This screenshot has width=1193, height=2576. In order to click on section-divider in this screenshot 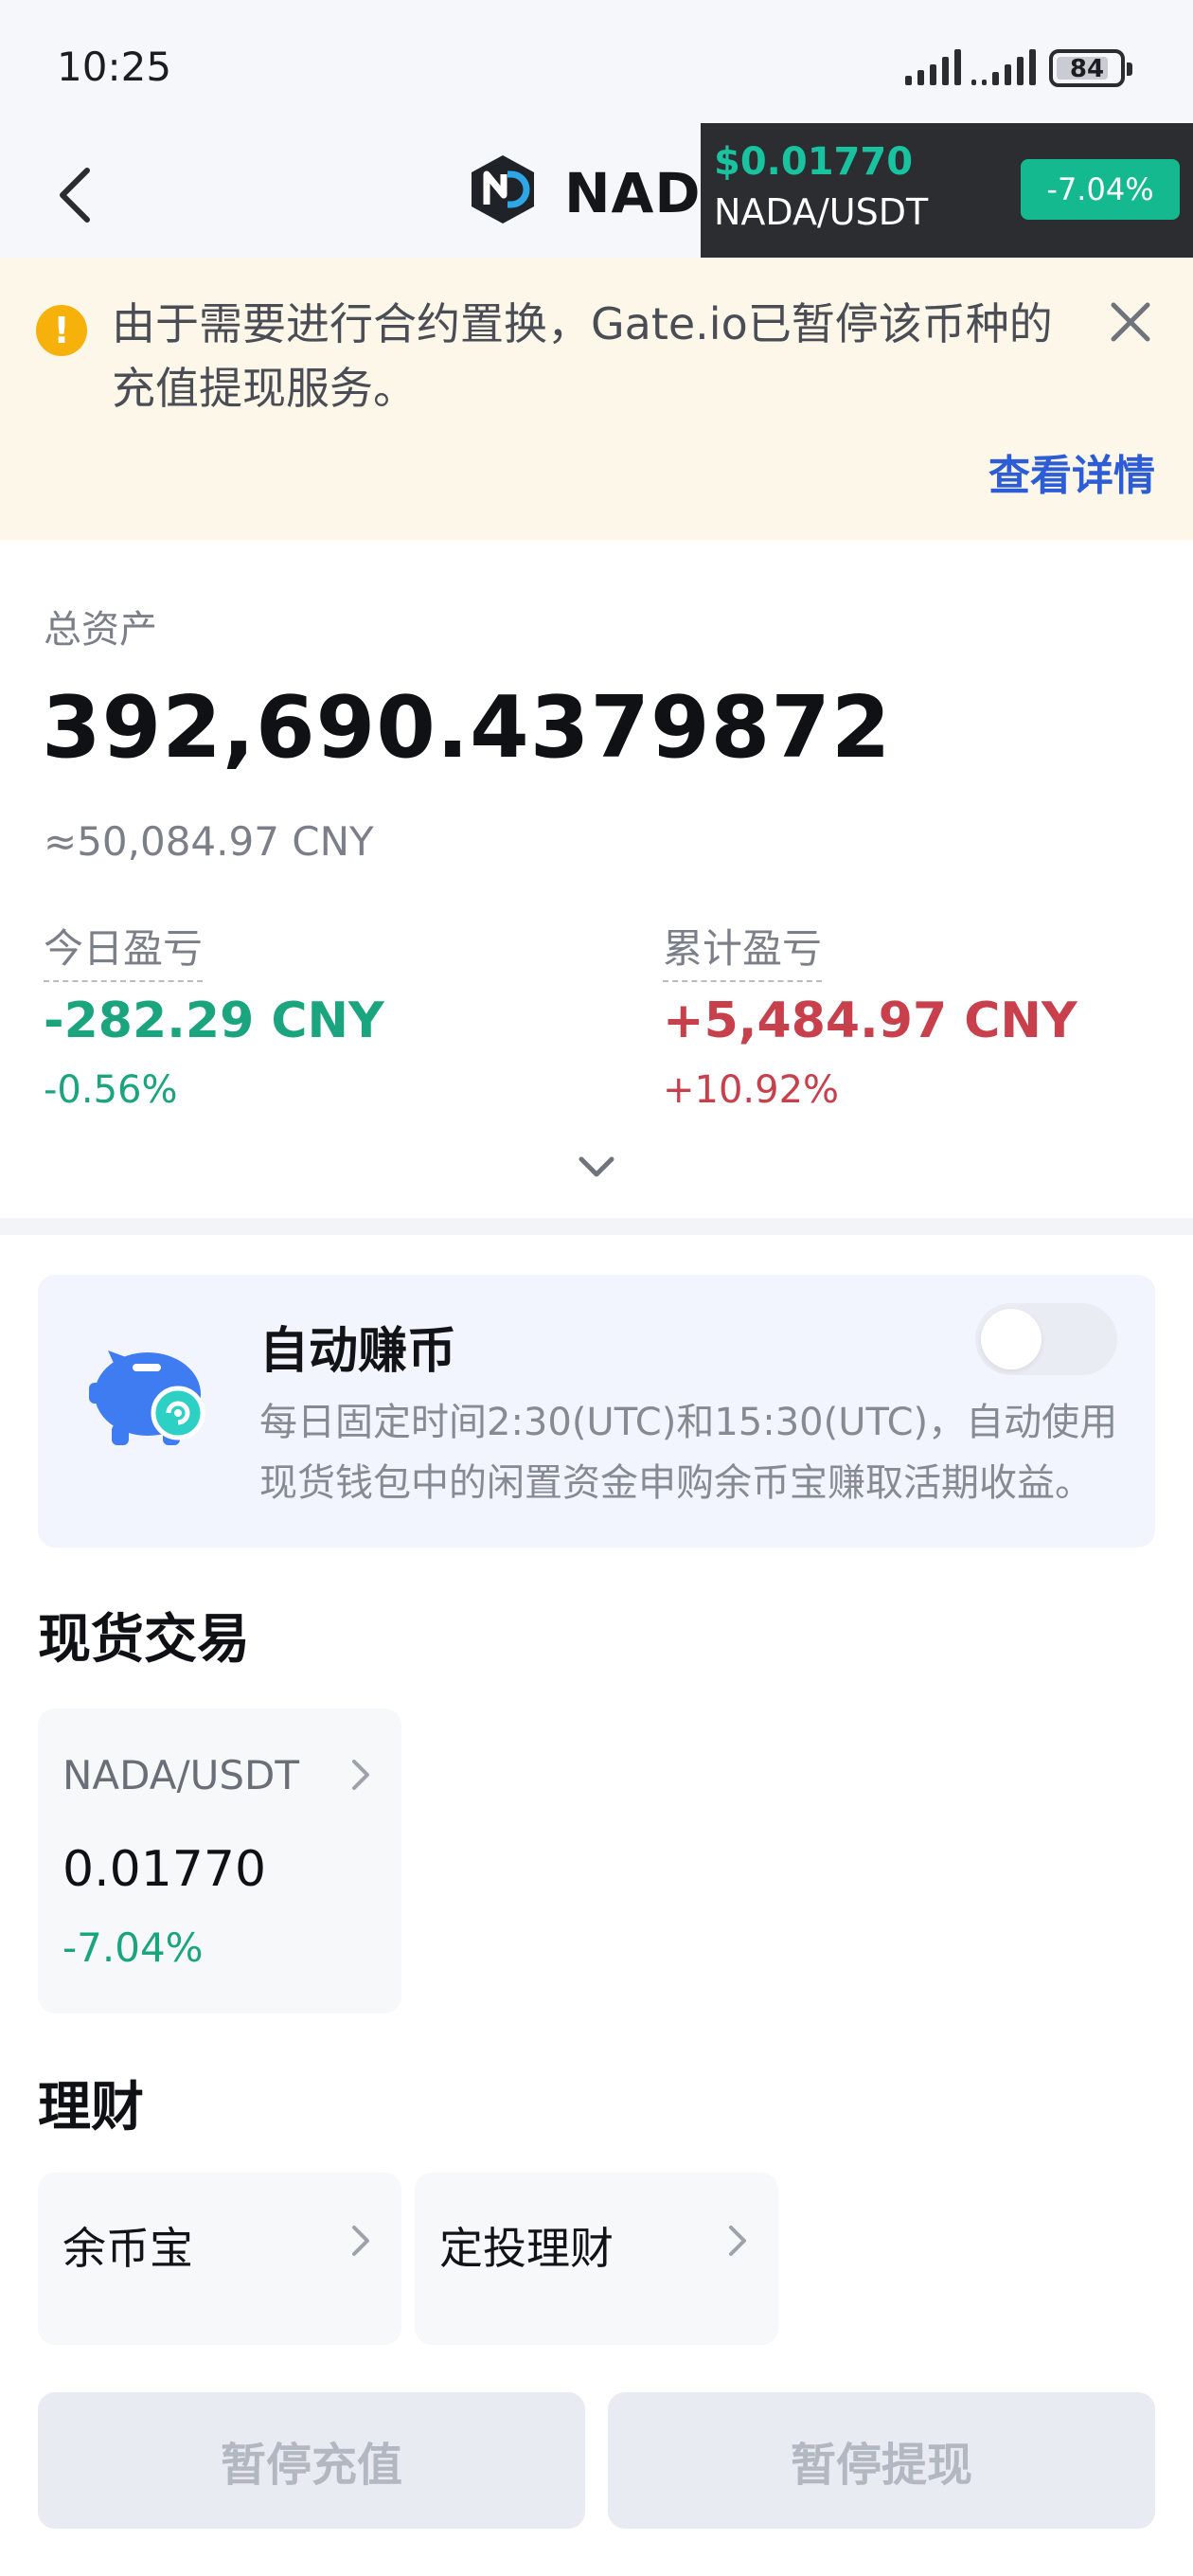, I will do `click(596, 1226)`.